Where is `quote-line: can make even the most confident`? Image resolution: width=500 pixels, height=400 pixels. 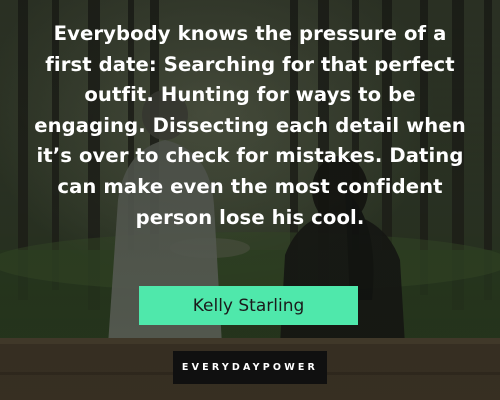 quote-line: can make even the most confident is located at coordinates (250, 186).